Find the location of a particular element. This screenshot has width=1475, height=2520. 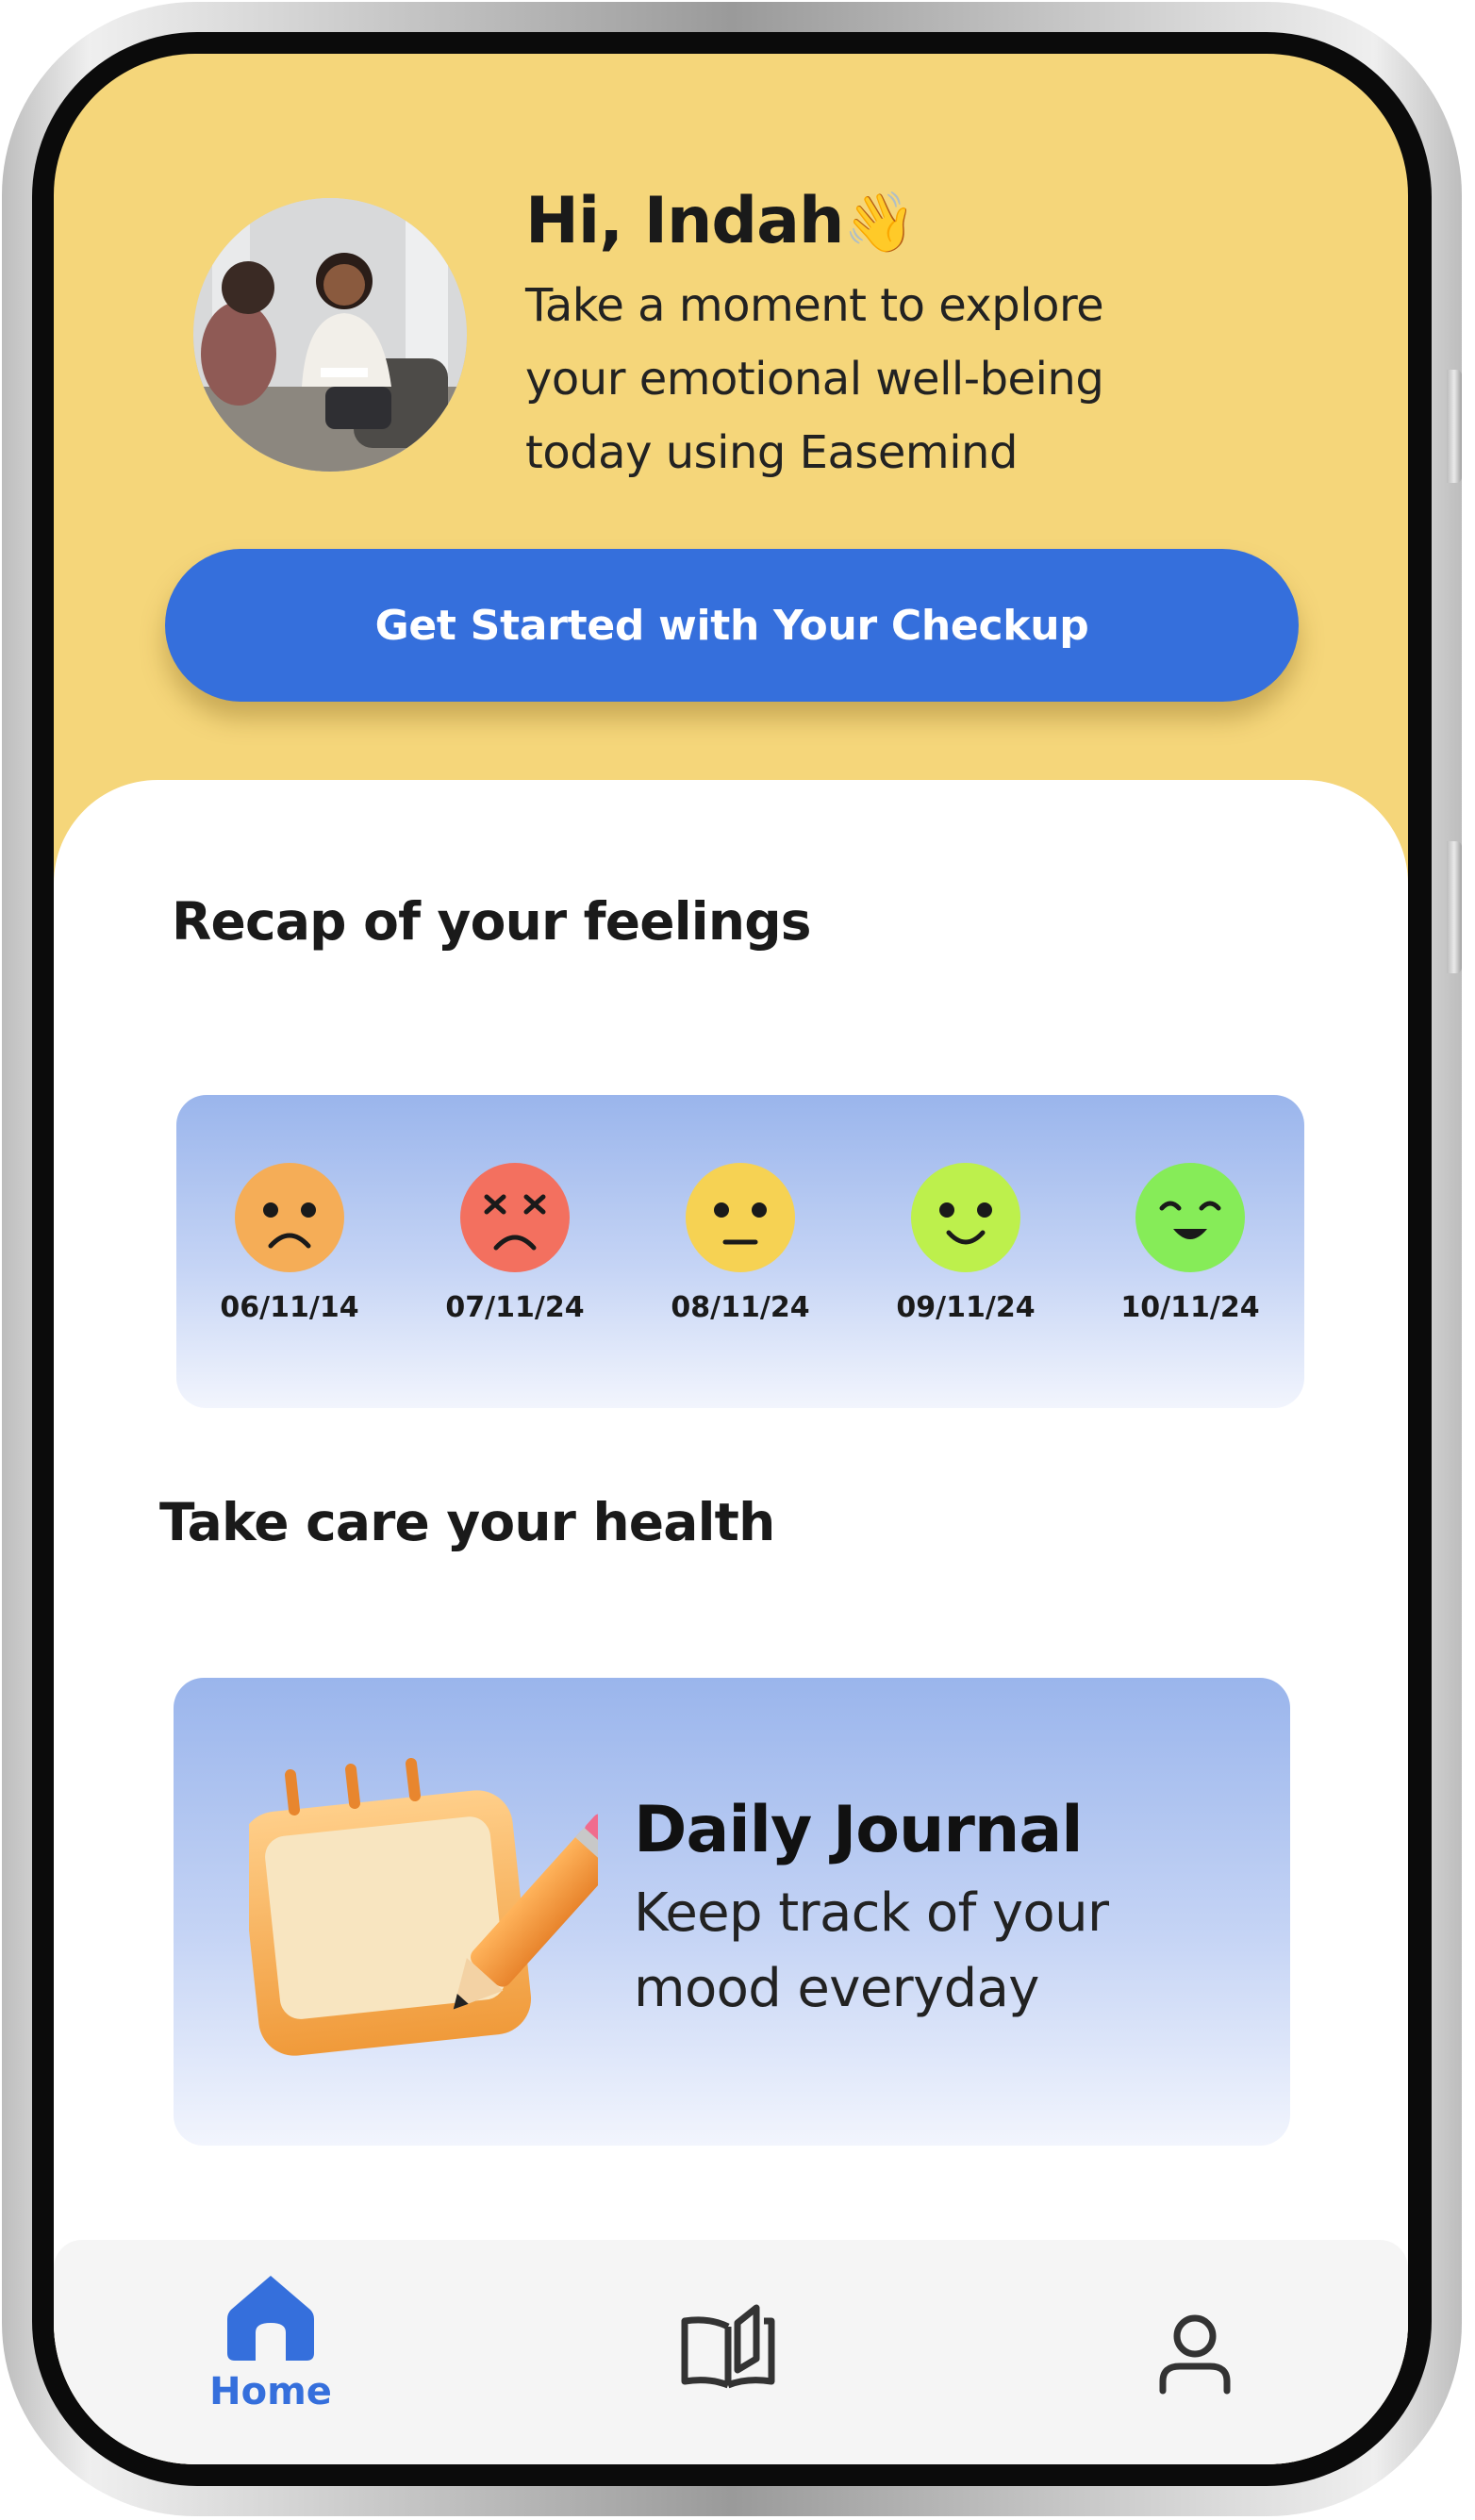

journal-description: Keep track of your mood everyday is located at coordinates (871, 1951).